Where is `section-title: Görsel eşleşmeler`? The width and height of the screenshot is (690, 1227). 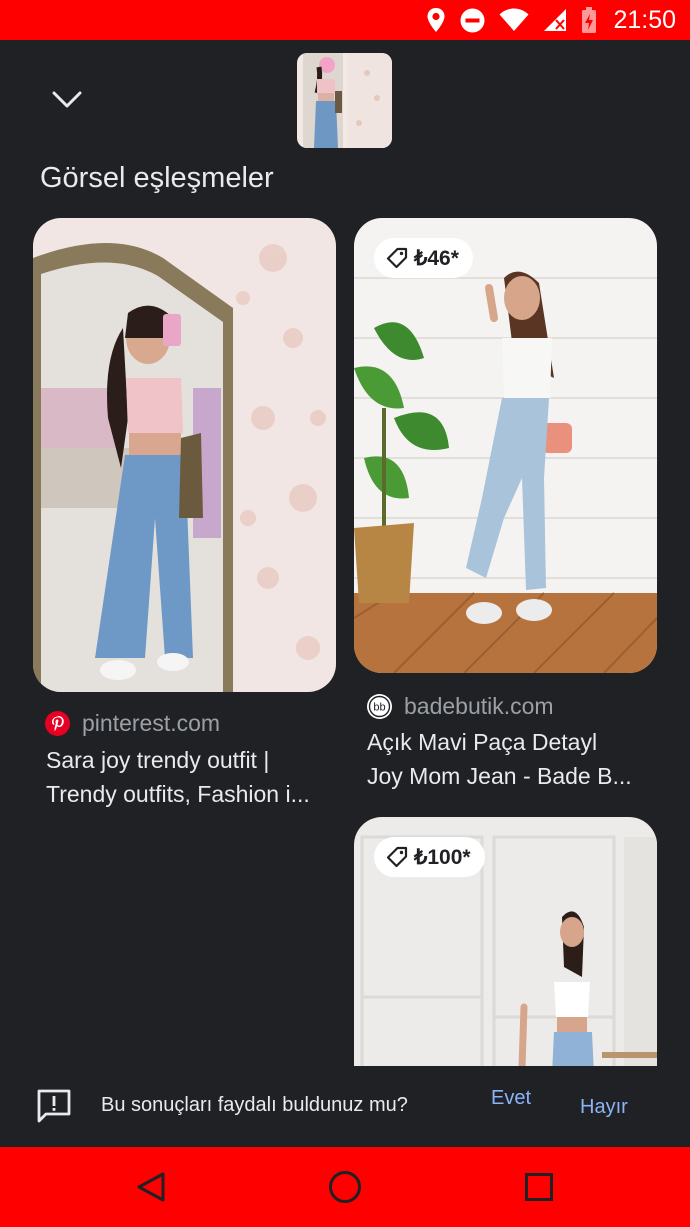
section-title: Görsel eşleşmeler is located at coordinates (157, 178).